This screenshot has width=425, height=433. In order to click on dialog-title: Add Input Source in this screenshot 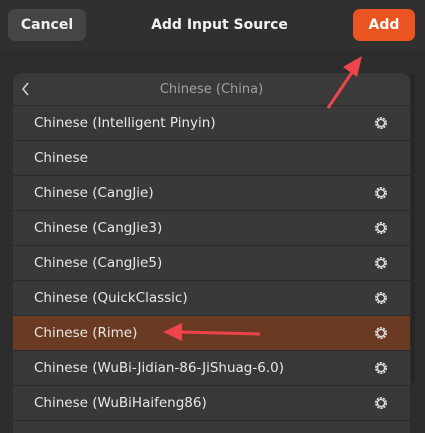, I will do `click(219, 25)`.